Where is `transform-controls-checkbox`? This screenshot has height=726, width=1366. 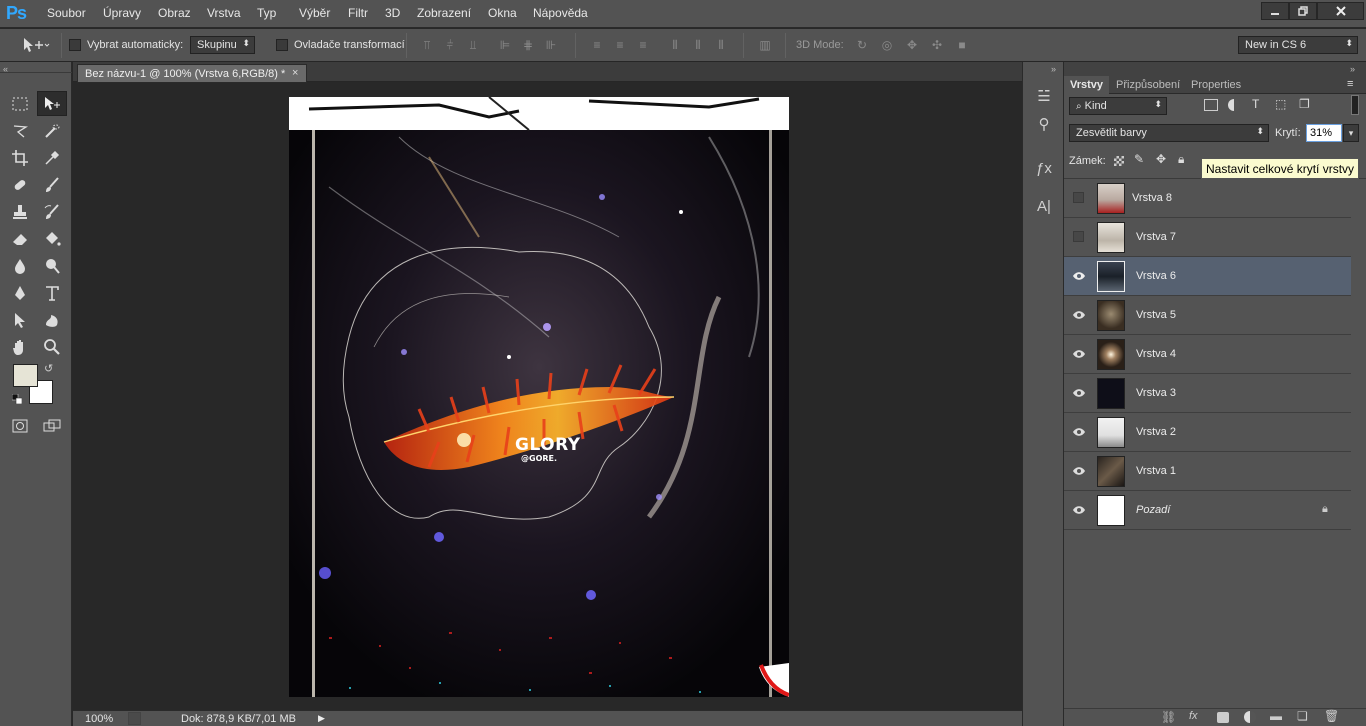 transform-controls-checkbox is located at coordinates (282, 45).